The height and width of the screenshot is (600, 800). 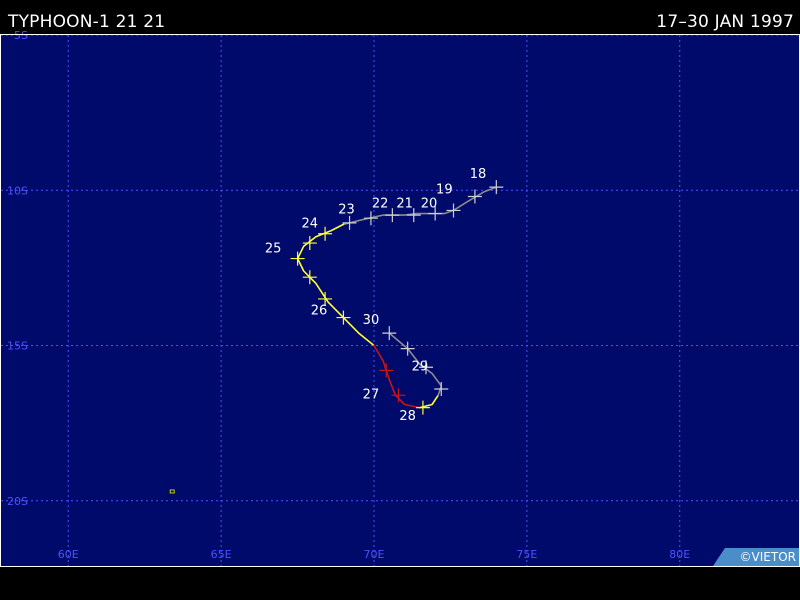 I want to click on longitude-label: 80E, so click(x=679, y=554).